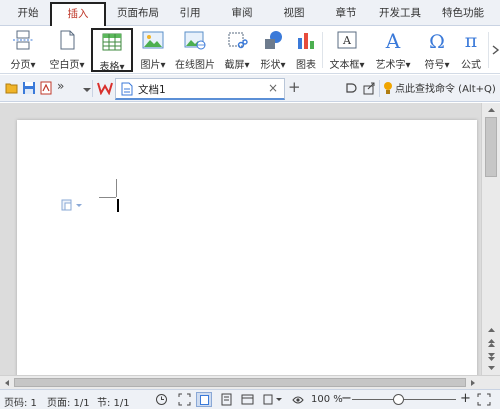 Image resolution: width=500 pixels, height=409 pixels. What do you see at coordinates (398, 399) in the screenshot?
I see `zoom-slider-thumb` at bounding box center [398, 399].